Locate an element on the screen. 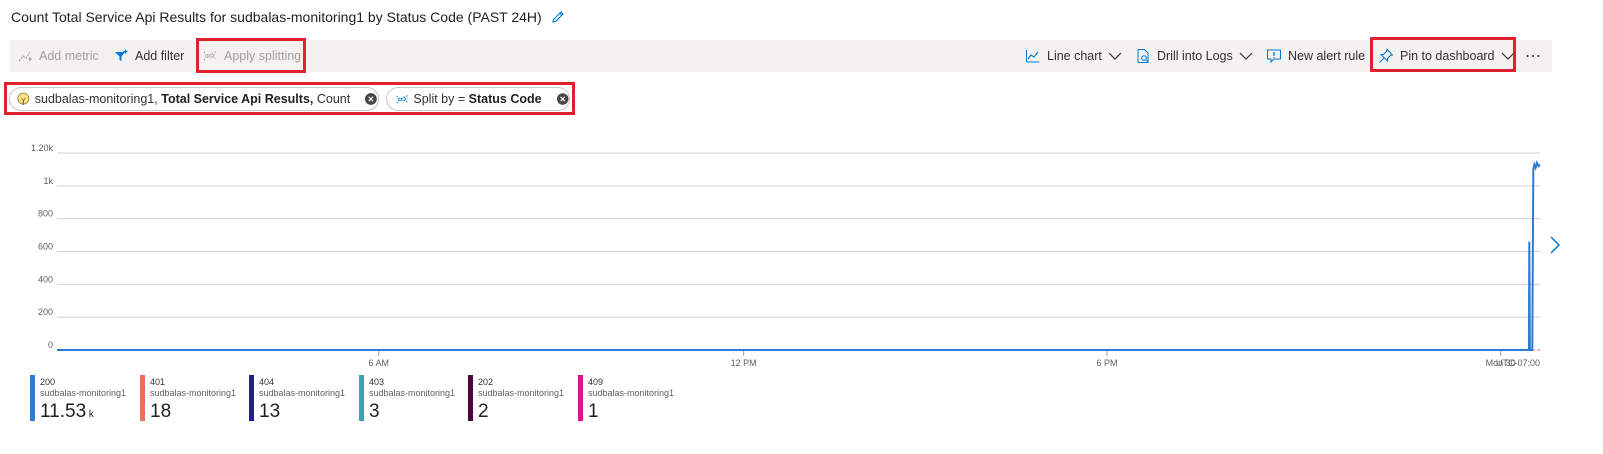 The height and width of the screenshot is (454, 1603). line-chart-label: Line chart is located at coordinates (1074, 56).